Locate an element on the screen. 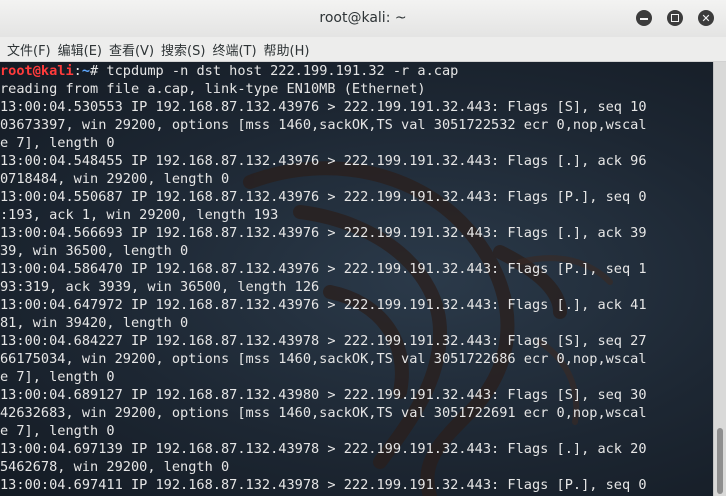 The image size is (726, 496). output-line: 93:319, ack 3939, win 36500, length 126 is located at coordinates (160, 287).